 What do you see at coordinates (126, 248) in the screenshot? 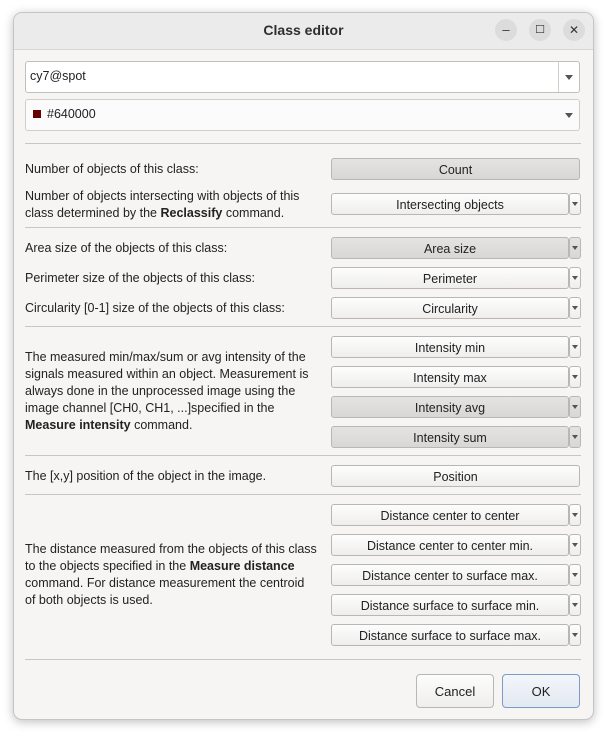
I see `area-label: Area size of the objects of this class:` at bounding box center [126, 248].